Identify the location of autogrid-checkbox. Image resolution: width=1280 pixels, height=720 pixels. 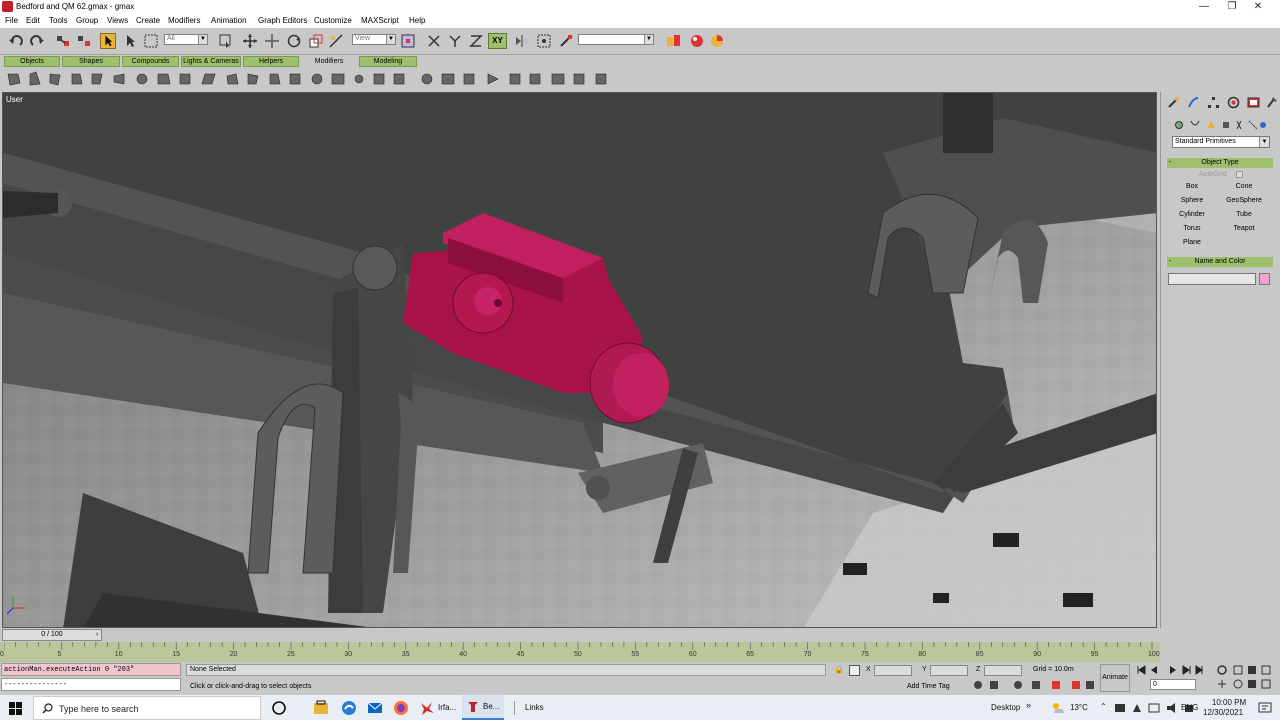
(1239, 174).